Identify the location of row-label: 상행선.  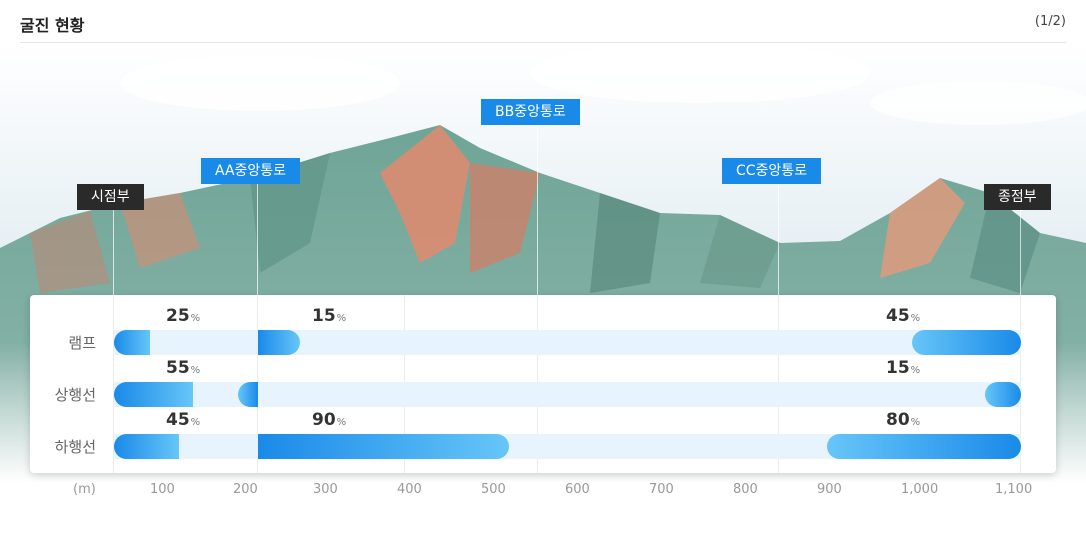
(75, 395).